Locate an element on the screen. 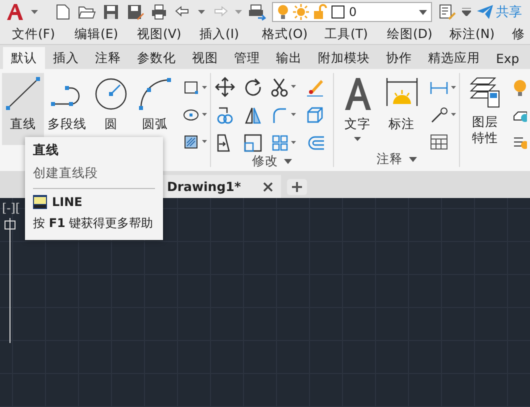  file-tab: Drawing1* is located at coordinates (222, 186).